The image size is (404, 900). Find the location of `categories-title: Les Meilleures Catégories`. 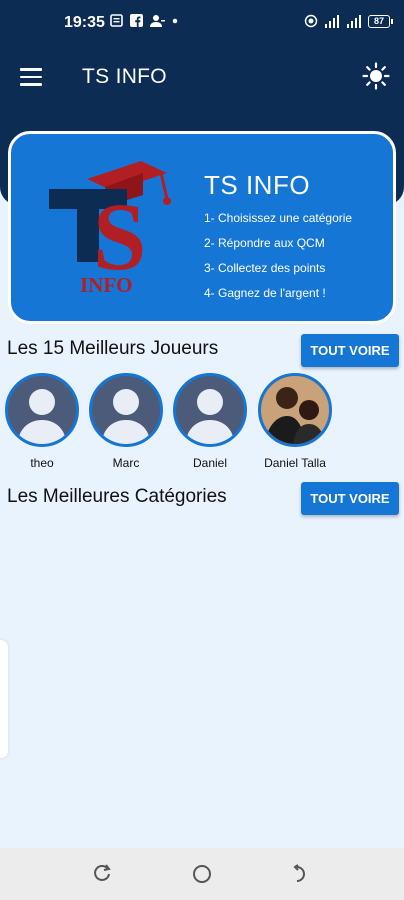

categories-title: Les Meilleures Catégories is located at coordinates (117, 496).